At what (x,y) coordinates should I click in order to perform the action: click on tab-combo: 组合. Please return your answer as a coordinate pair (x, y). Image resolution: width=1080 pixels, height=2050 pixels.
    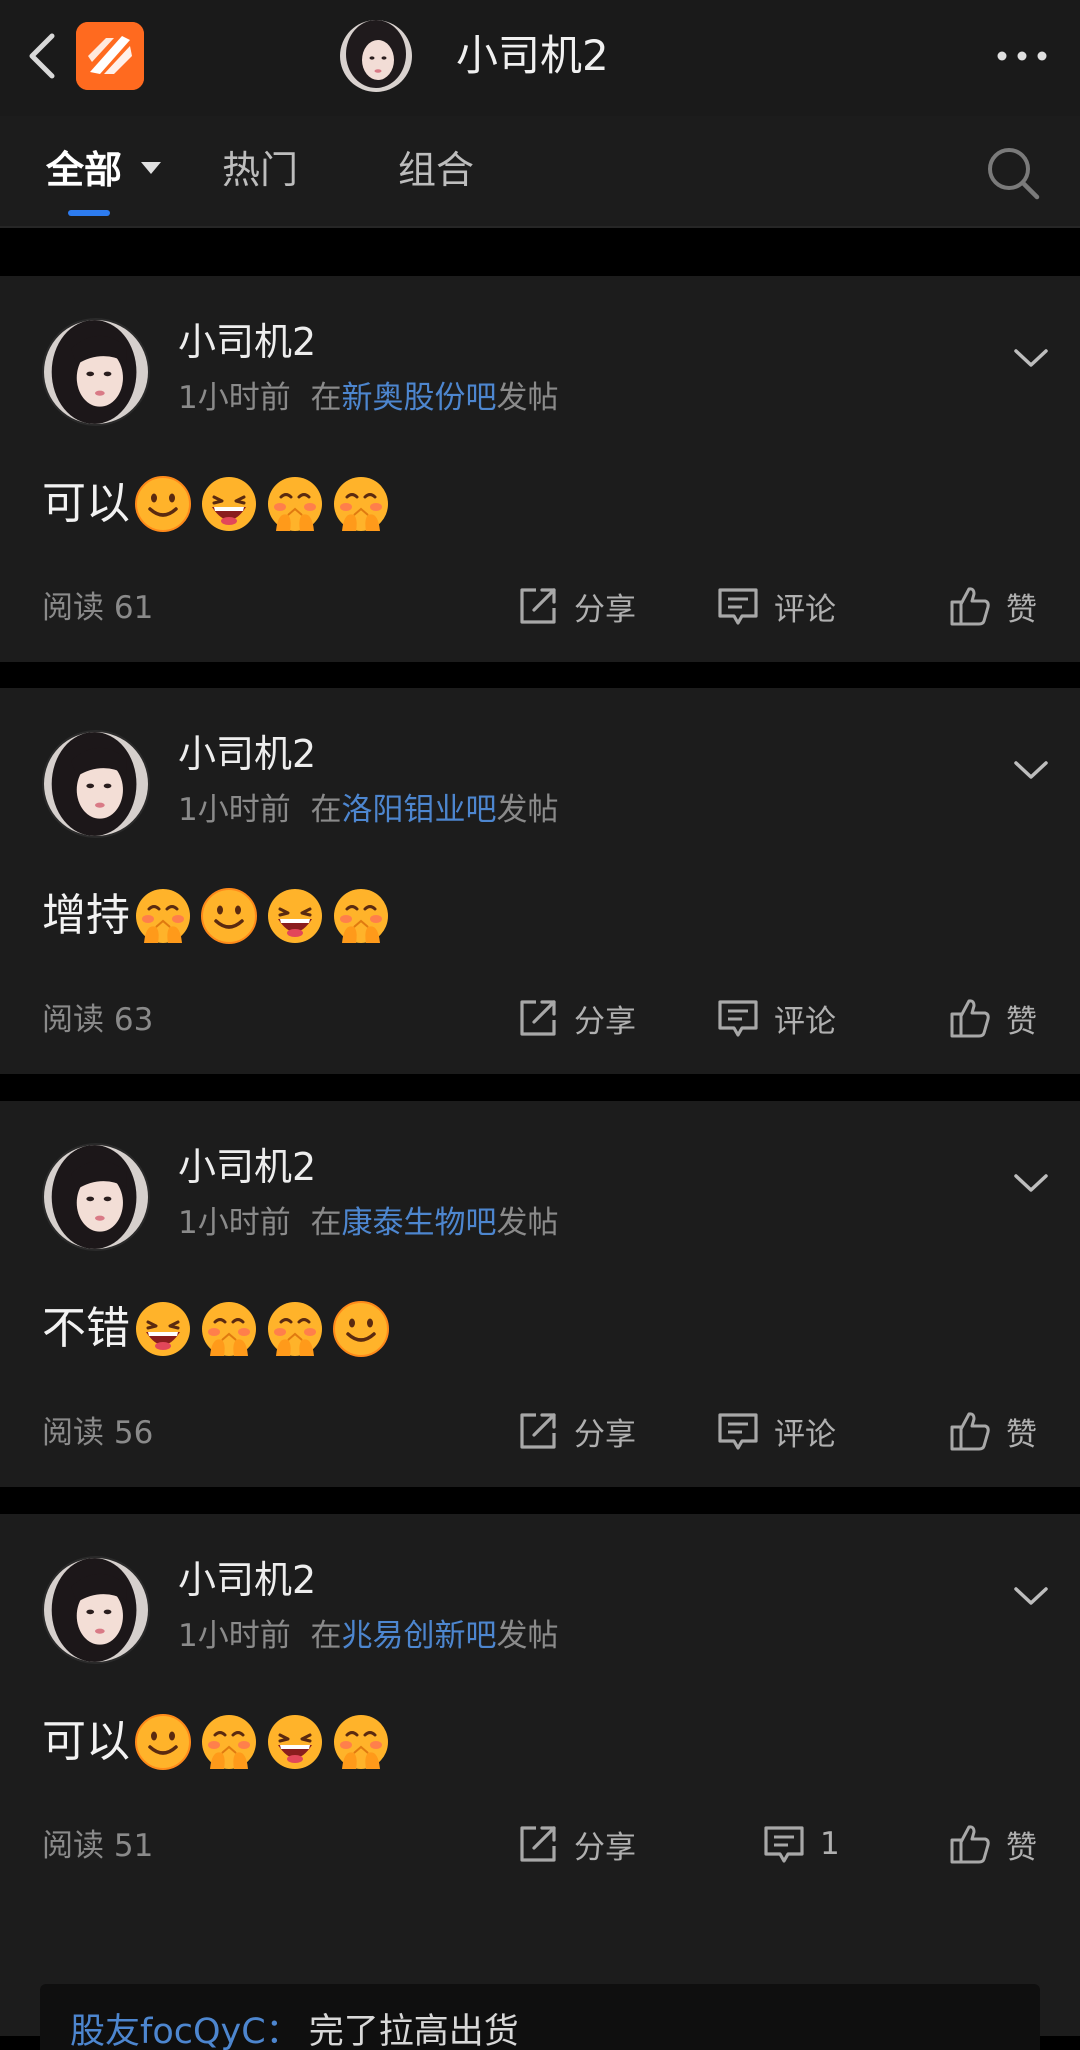
    Looking at the image, I should click on (436, 170).